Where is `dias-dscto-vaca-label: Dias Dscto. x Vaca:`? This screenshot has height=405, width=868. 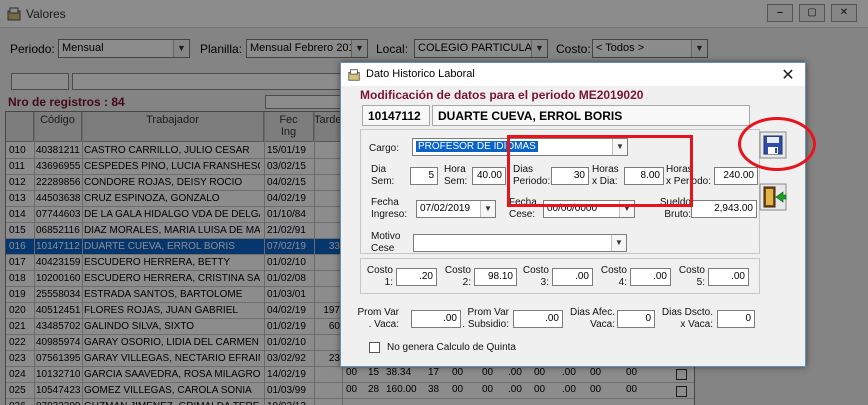 dias-dscto-vaca-label: Dias Dscto. x Vaca: is located at coordinates (687, 318).